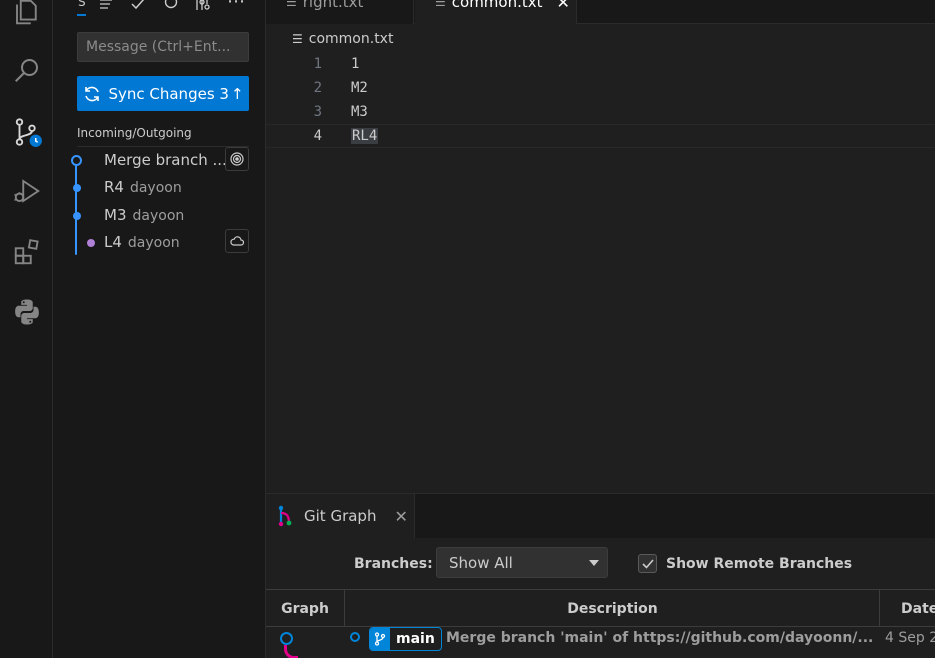 This screenshot has height=658, width=935. What do you see at coordinates (305, 608) in the screenshot?
I see `column-graph: Graph` at bounding box center [305, 608].